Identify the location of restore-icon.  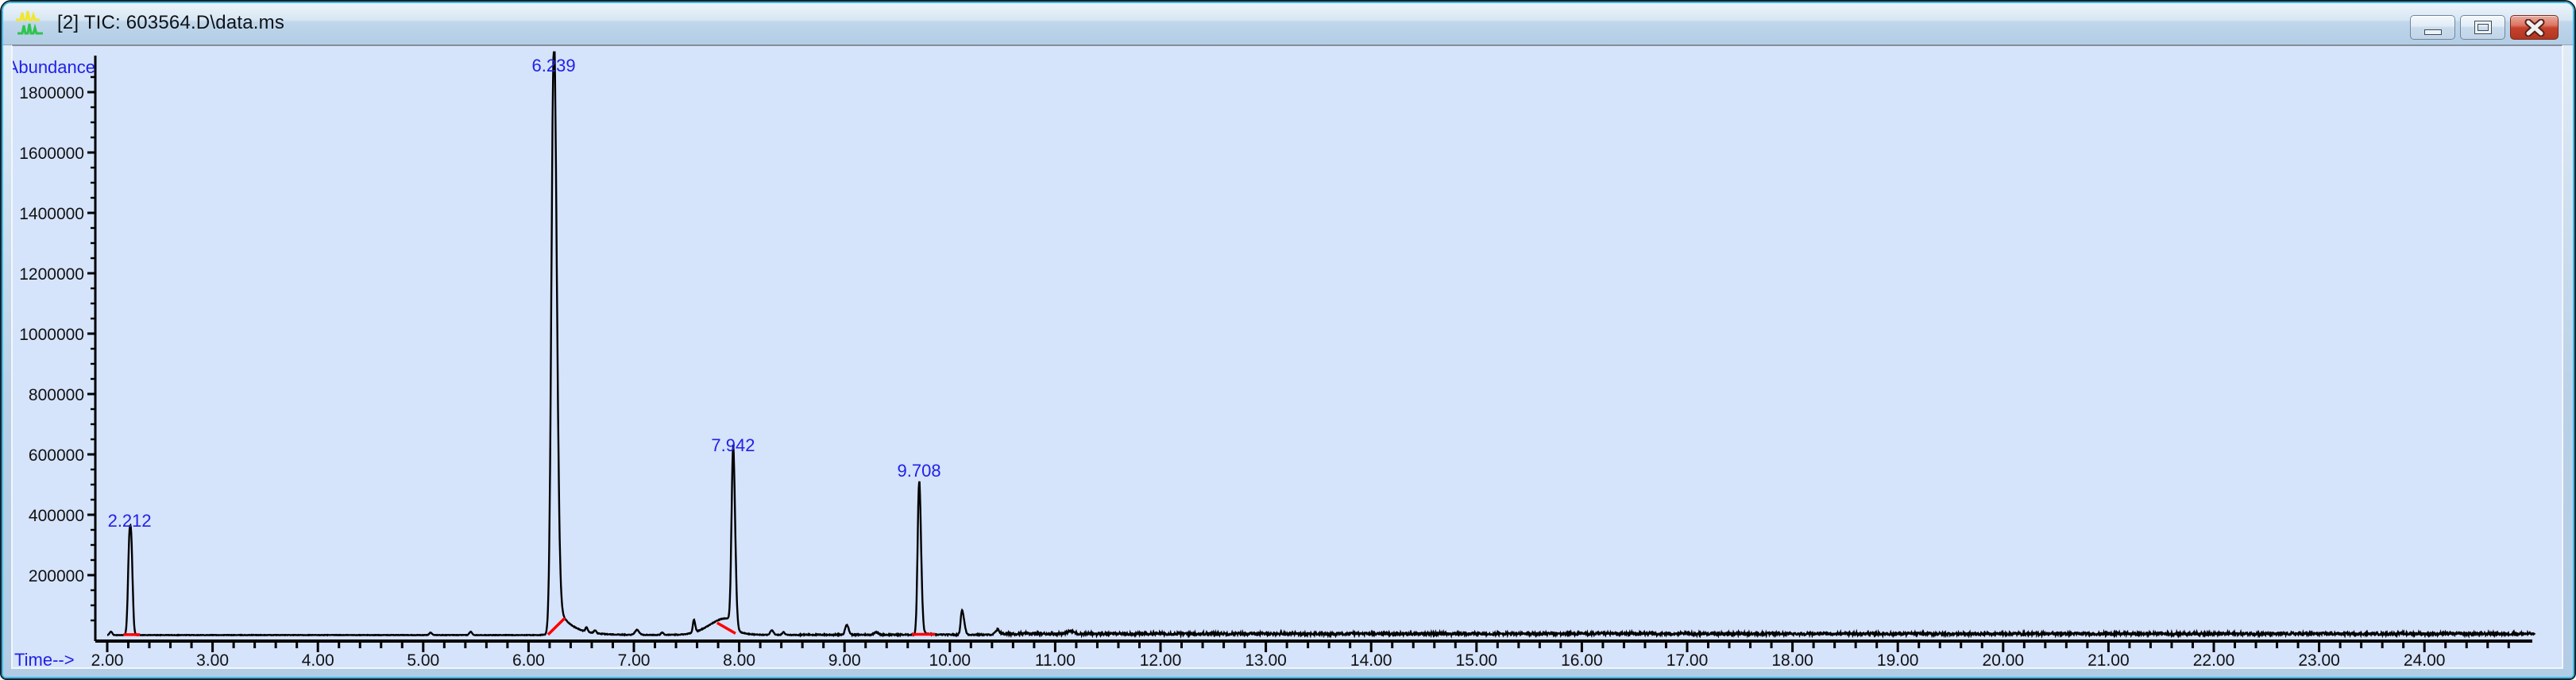
(2482, 27).